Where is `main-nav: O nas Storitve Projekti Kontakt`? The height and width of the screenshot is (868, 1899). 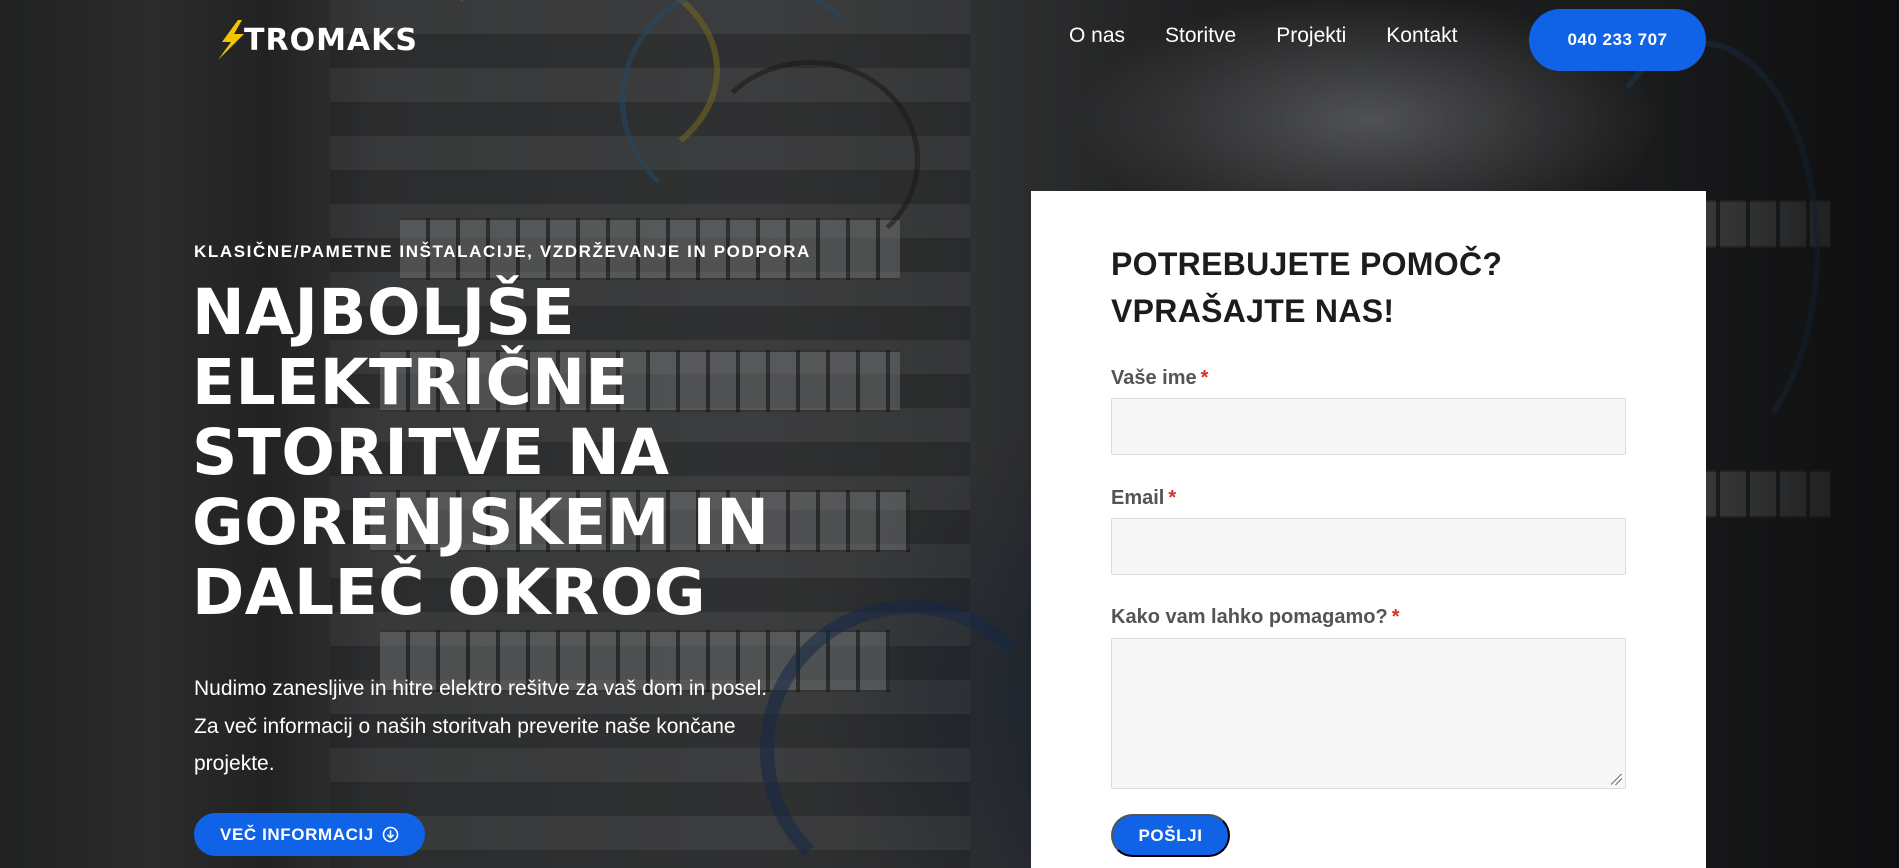
main-nav: O nas Storitve Projekti Kontakt is located at coordinates (1283, 36).